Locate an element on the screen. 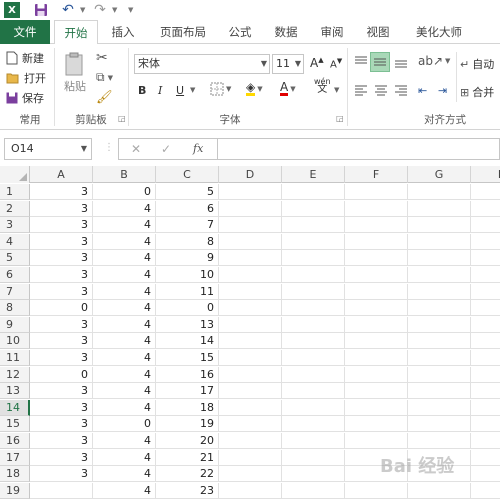 The height and width of the screenshot is (500, 500). cell-g2 is located at coordinates (439, 208).